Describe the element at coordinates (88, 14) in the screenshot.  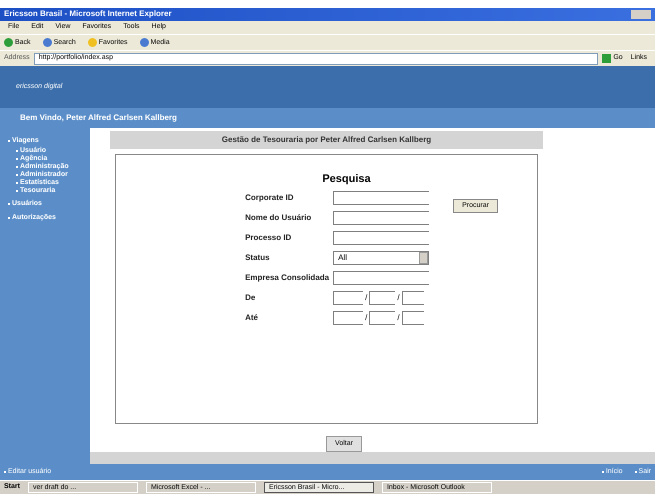
I see `window-title: Ericsson Brasil - Microsoft Internet Explorer` at that location.